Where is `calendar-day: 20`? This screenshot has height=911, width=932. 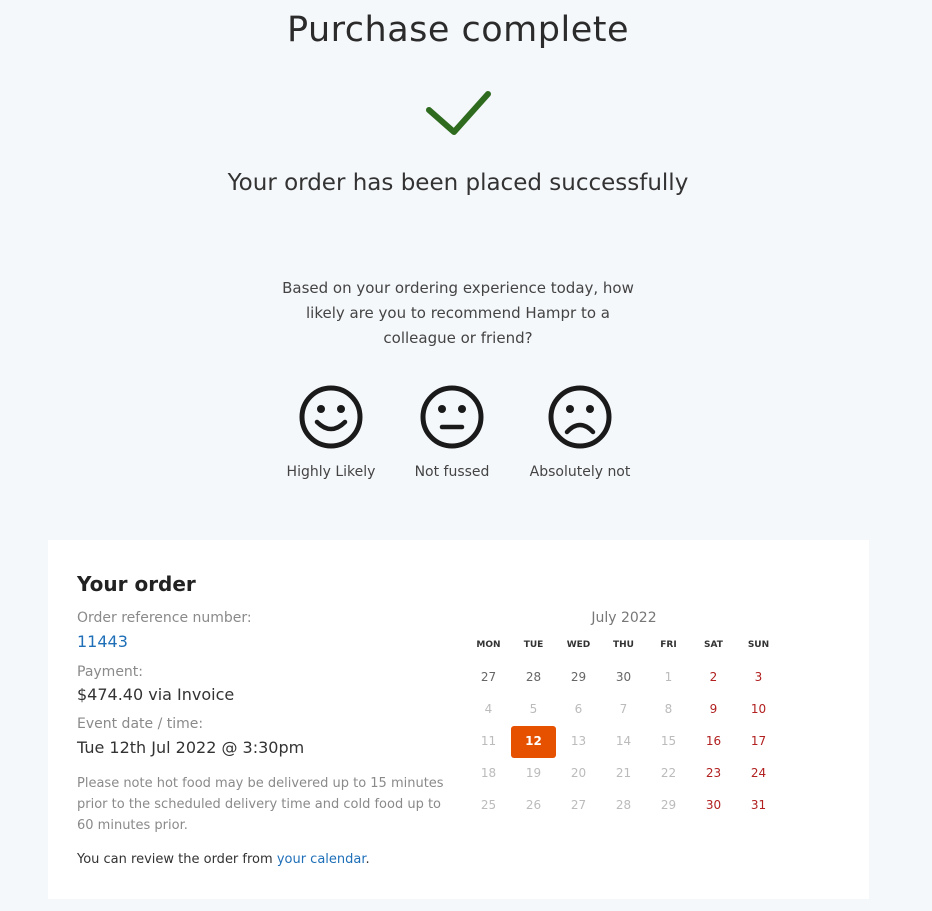 calendar-day: 20 is located at coordinates (578, 774).